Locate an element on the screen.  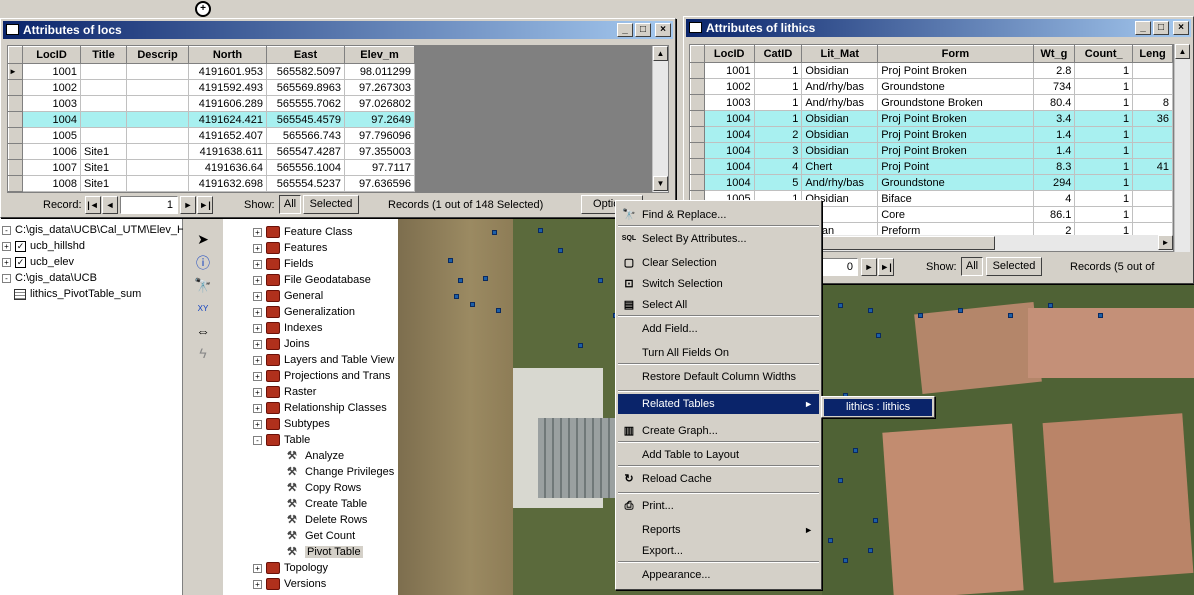
table-cell: 97.2649 is located at coordinates (379, 119).